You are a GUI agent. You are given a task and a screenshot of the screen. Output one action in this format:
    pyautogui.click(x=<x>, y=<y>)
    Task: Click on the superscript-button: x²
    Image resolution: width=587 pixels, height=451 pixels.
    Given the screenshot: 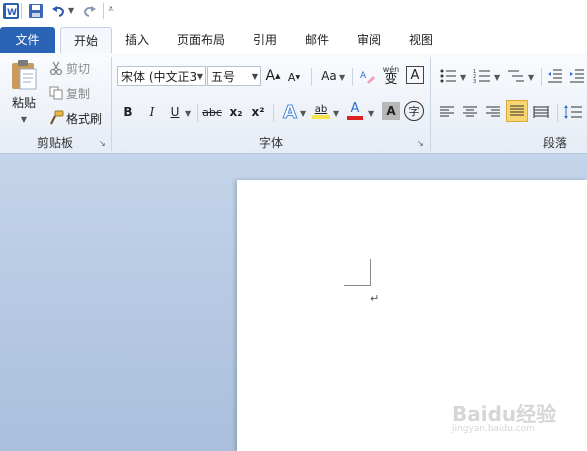 What is the action you would take?
    pyautogui.click(x=258, y=112)
    